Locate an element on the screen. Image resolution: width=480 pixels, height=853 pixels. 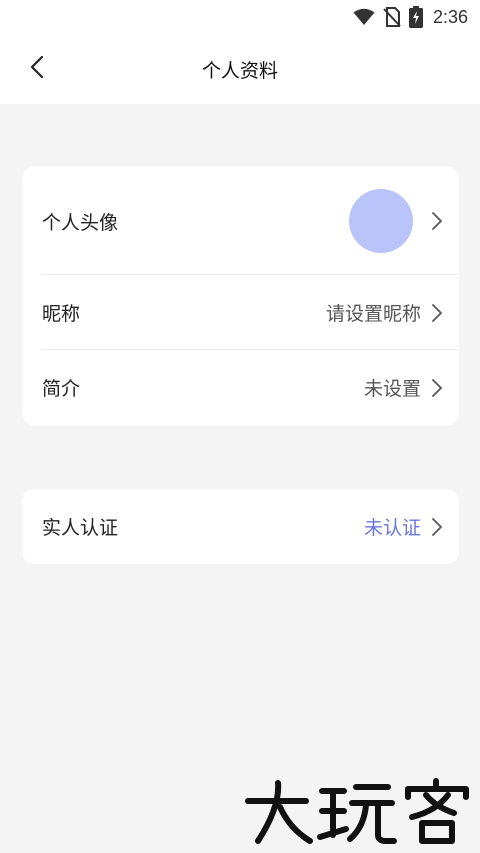
back-button is located at coordinates (37, 69).